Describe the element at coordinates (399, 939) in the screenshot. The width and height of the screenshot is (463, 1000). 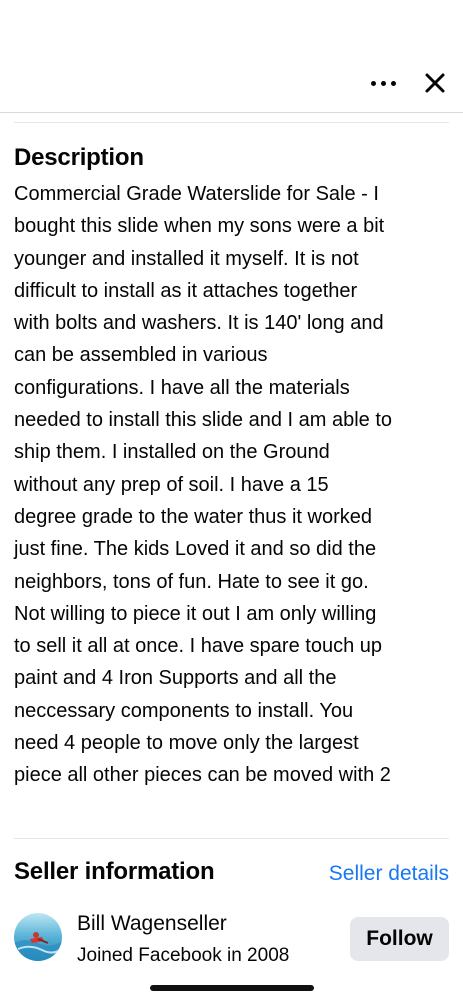
I see `follow-button: Follow` at that location.